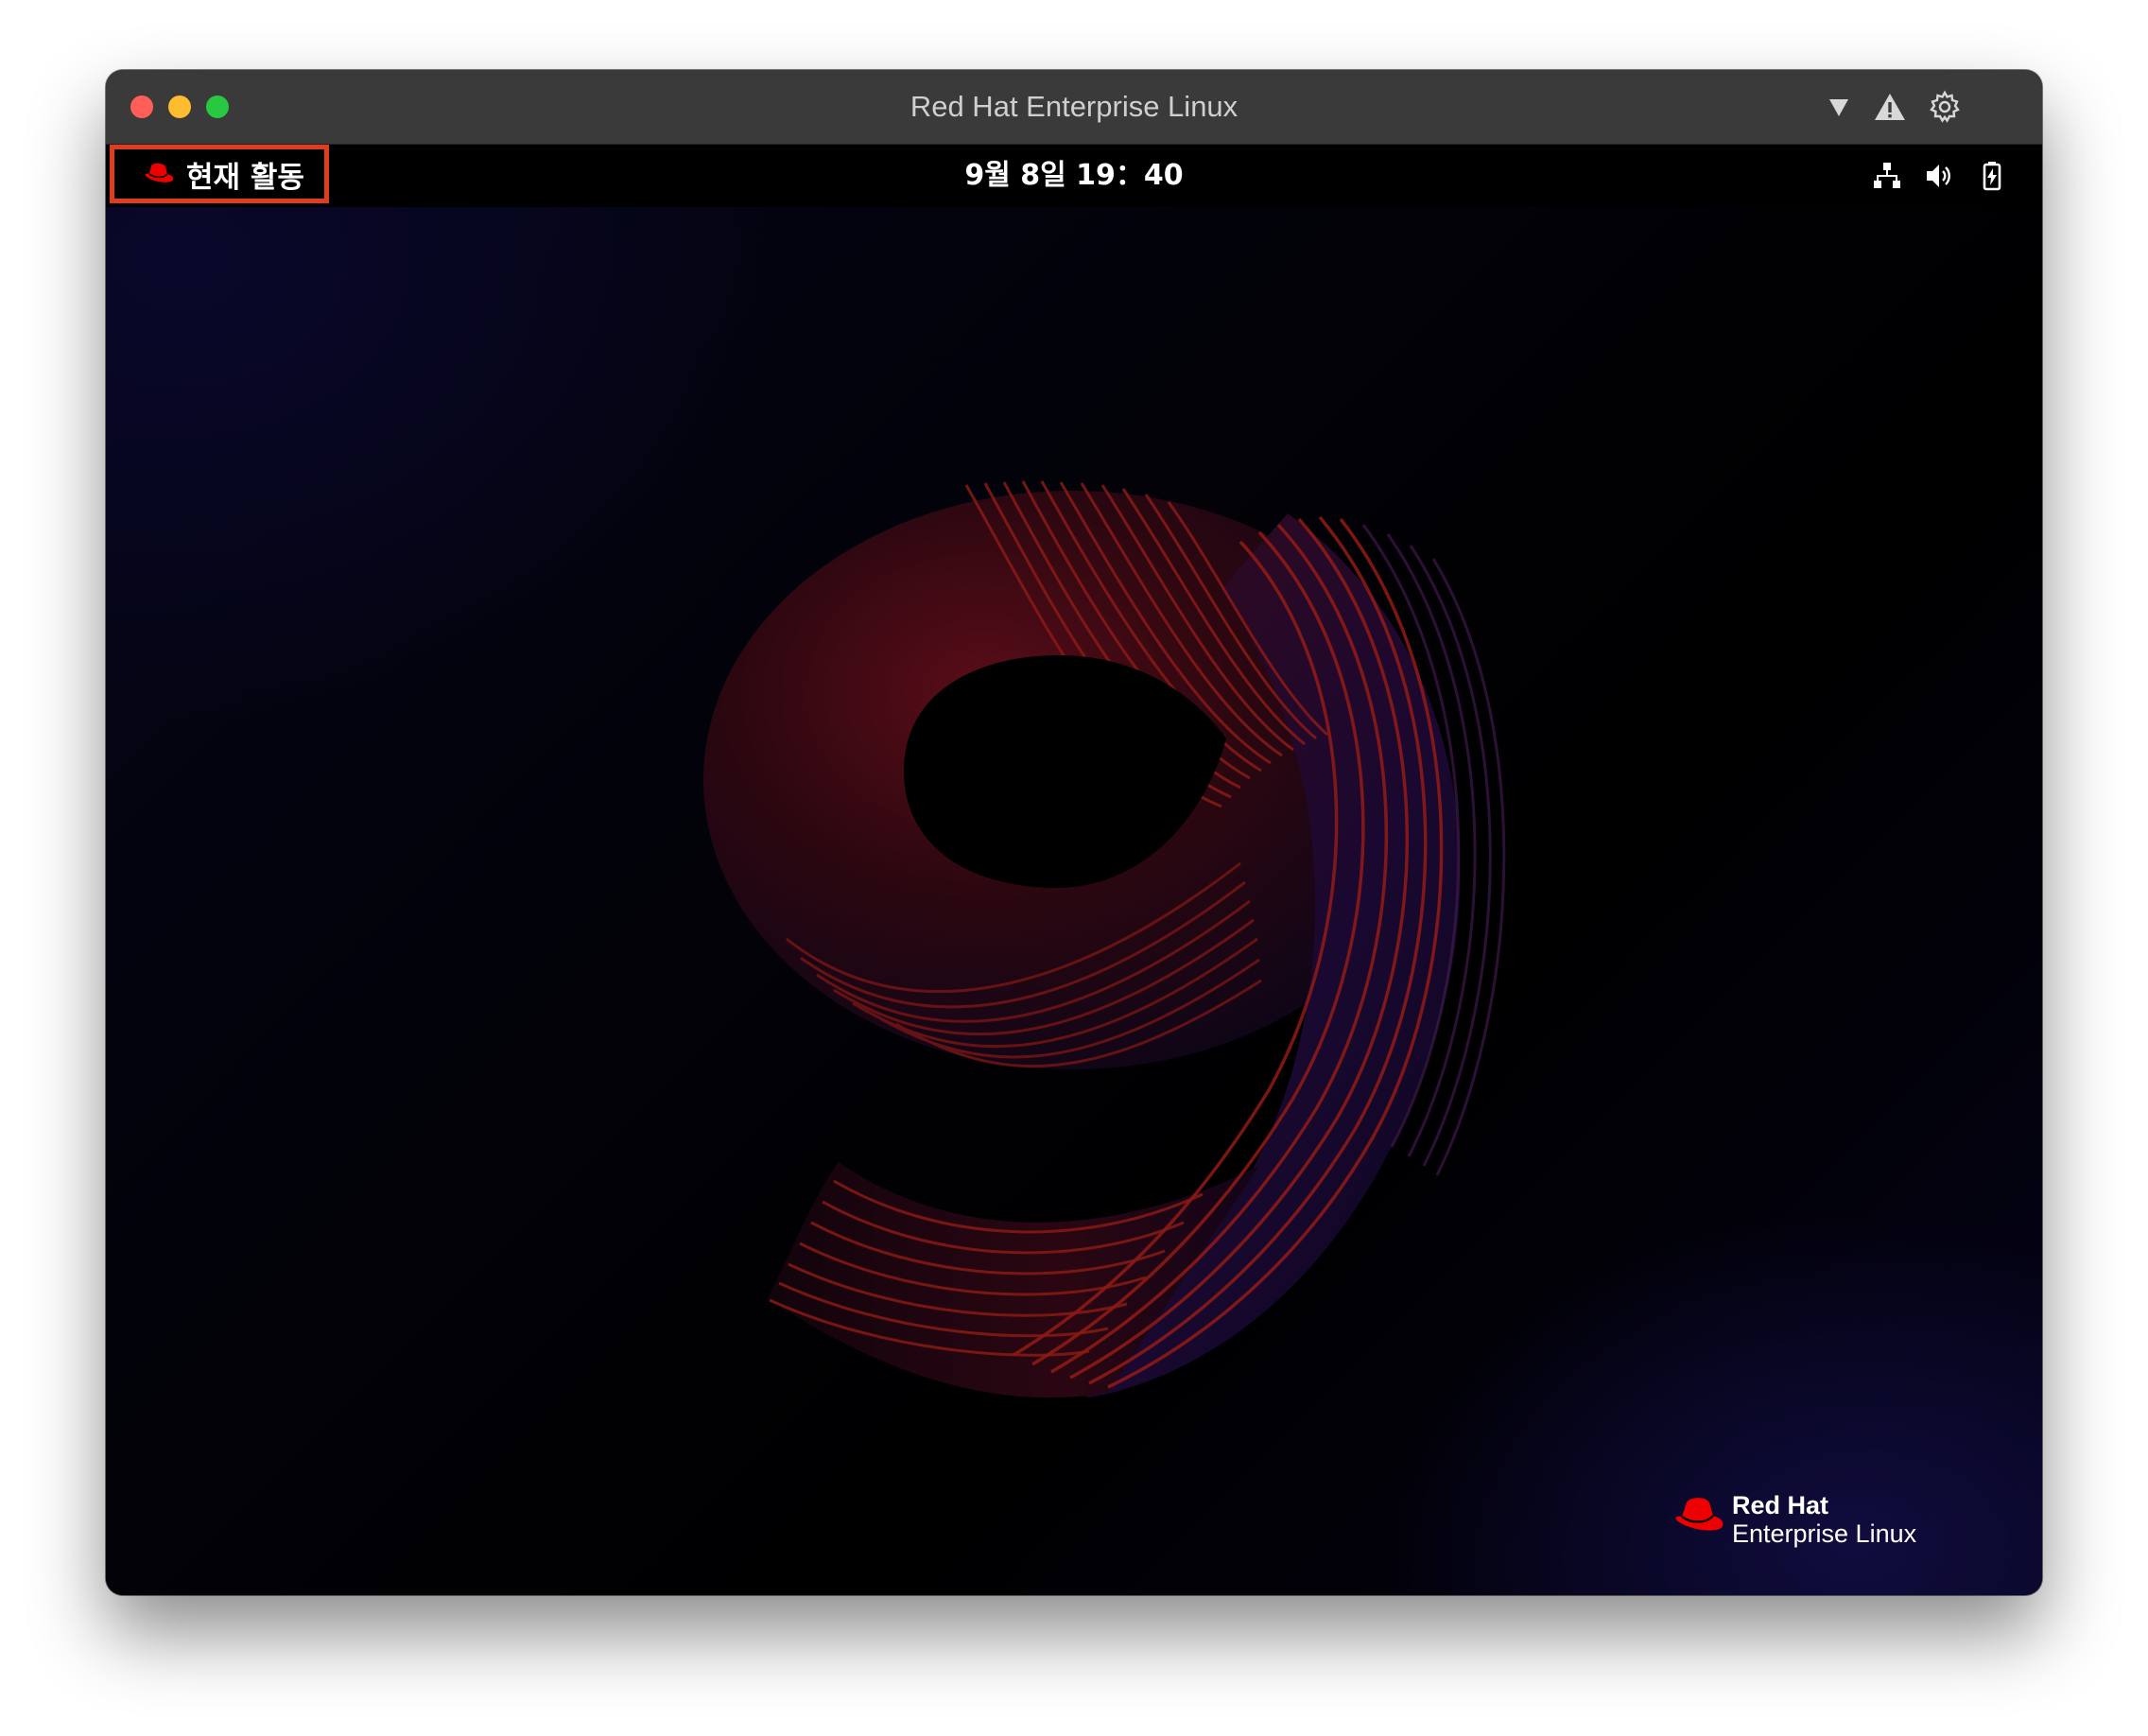 Image resolution: width=2148 pixels, height=1736 pixels. Describe the element at coordinates (1824, 1533) in the screenshot. I see `brand-line-product: Enterprise Linux` at that location.